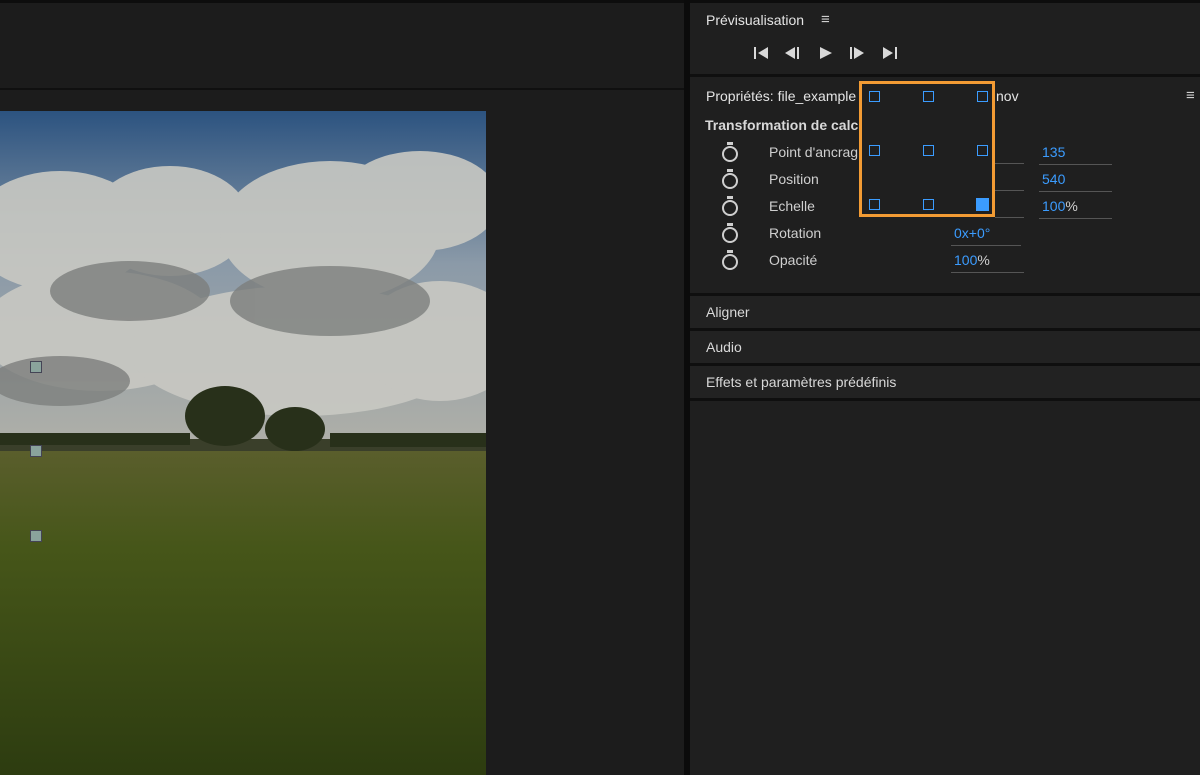 The height and width of the screenshot is (775, 1200). What do you see at coordinates (781, 96) in the screenshot?
I see `properties-title: Propriétés: file_example` at bounding box center [781, 96].